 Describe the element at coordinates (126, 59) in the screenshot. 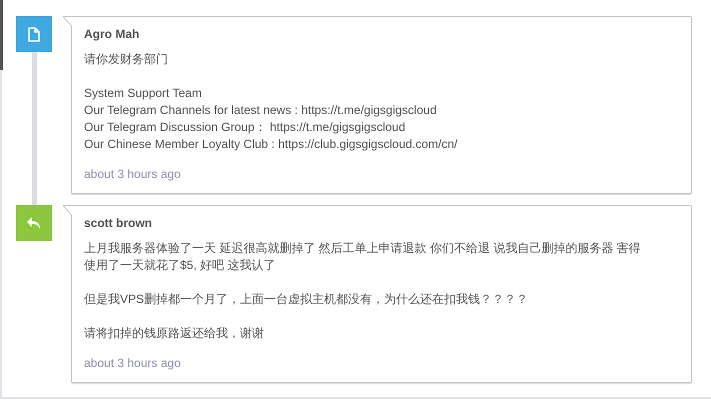

I see `message-text: 请你发财务部门` at that location.